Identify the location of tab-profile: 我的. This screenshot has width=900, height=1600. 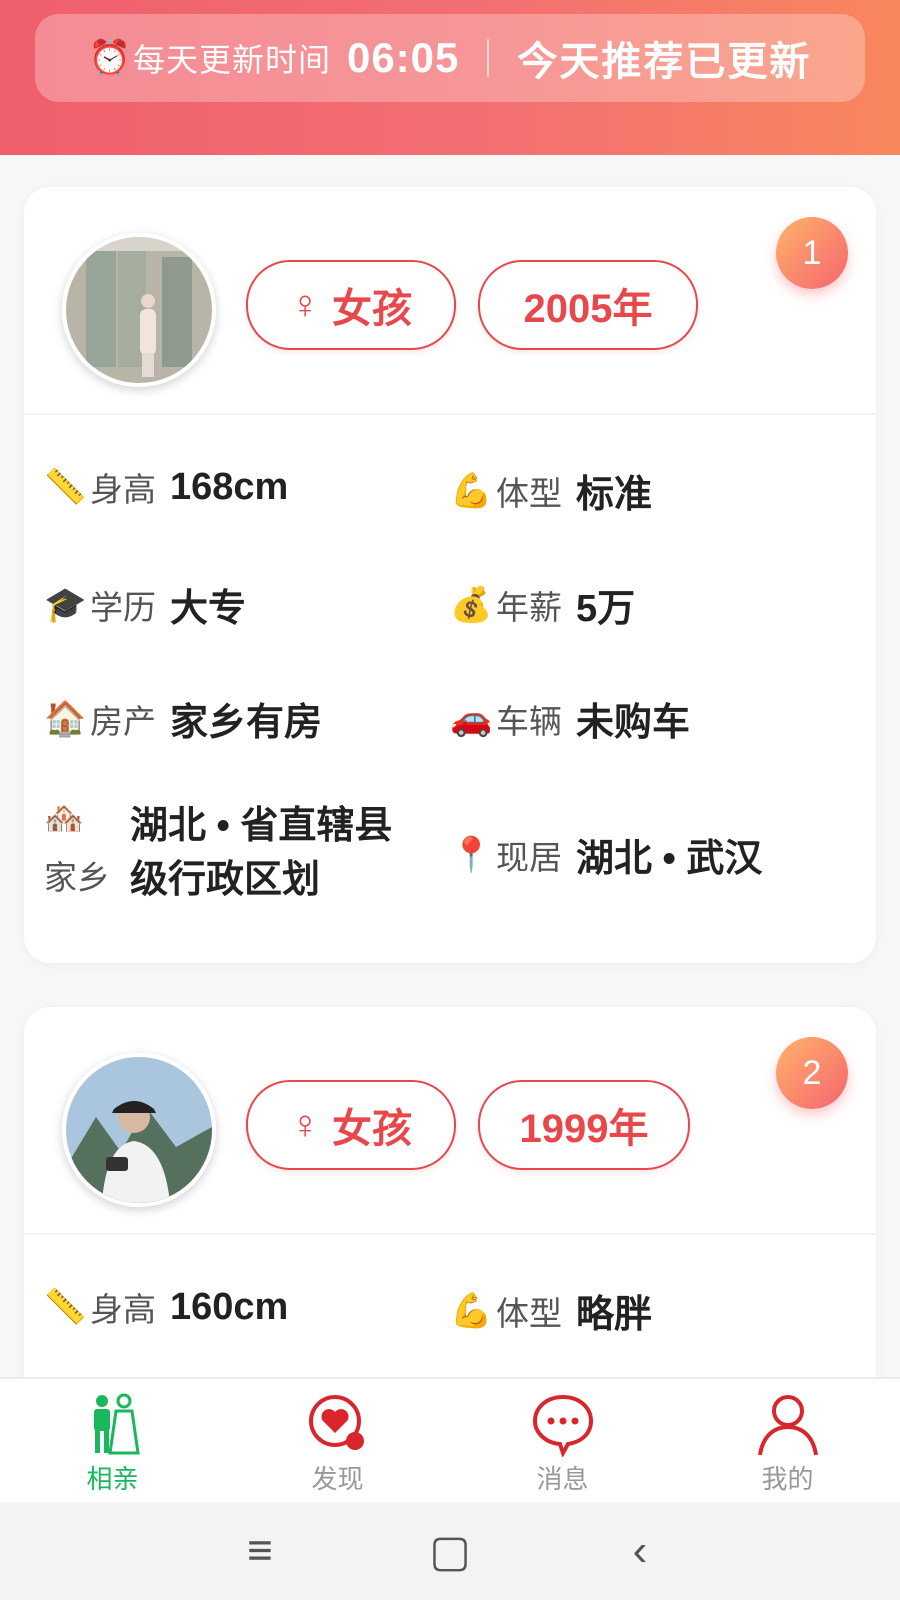
(787, 1441).